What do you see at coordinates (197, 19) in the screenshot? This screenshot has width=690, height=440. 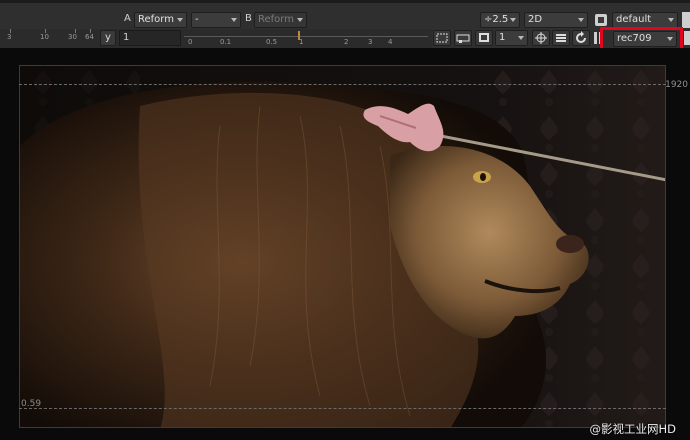 I see `compare-operation-value: -` at bounding box center [197, 19].